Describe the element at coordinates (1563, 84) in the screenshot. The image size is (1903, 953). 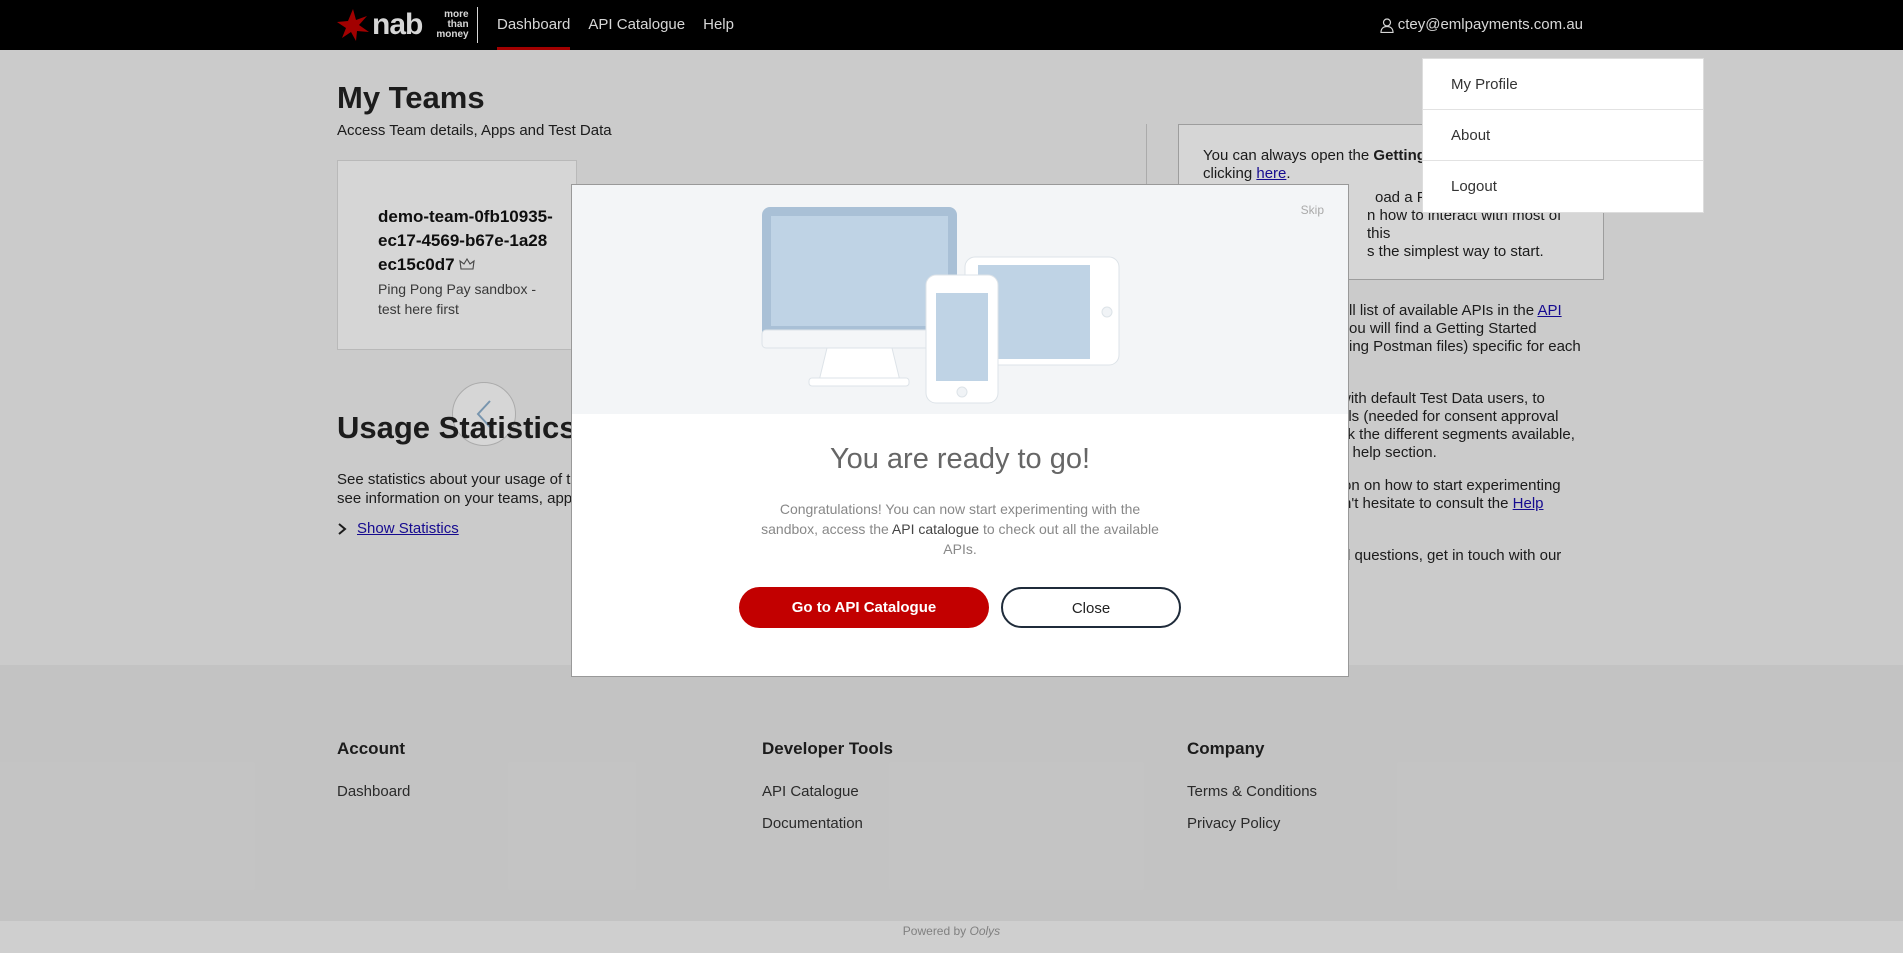
I see `menu-item-my-profile: My Profile` at that location.